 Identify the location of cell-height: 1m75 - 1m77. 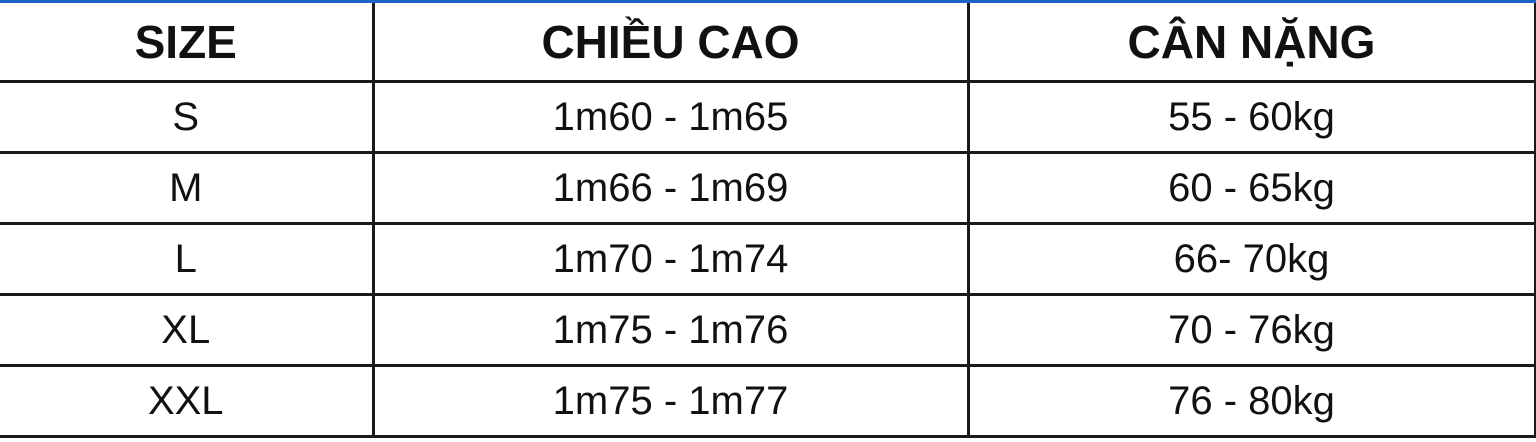
(670, 401).